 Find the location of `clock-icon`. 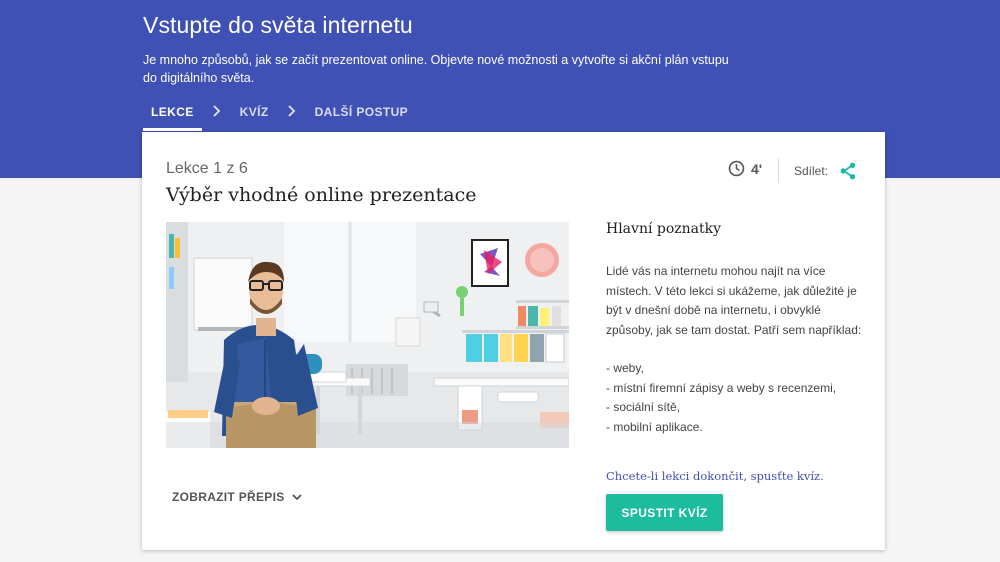

clock-icon is located at coordinates (736, 168).